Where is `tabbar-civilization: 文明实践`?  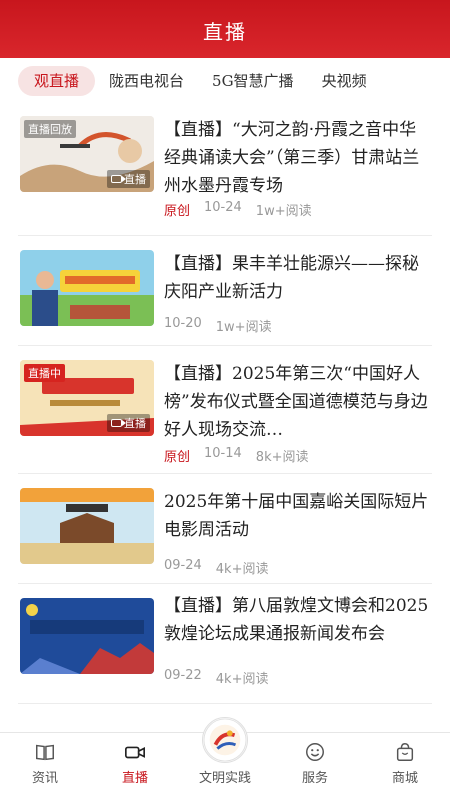
tabbar-civilization: 文明实践 is located at coordinates (225, 751).